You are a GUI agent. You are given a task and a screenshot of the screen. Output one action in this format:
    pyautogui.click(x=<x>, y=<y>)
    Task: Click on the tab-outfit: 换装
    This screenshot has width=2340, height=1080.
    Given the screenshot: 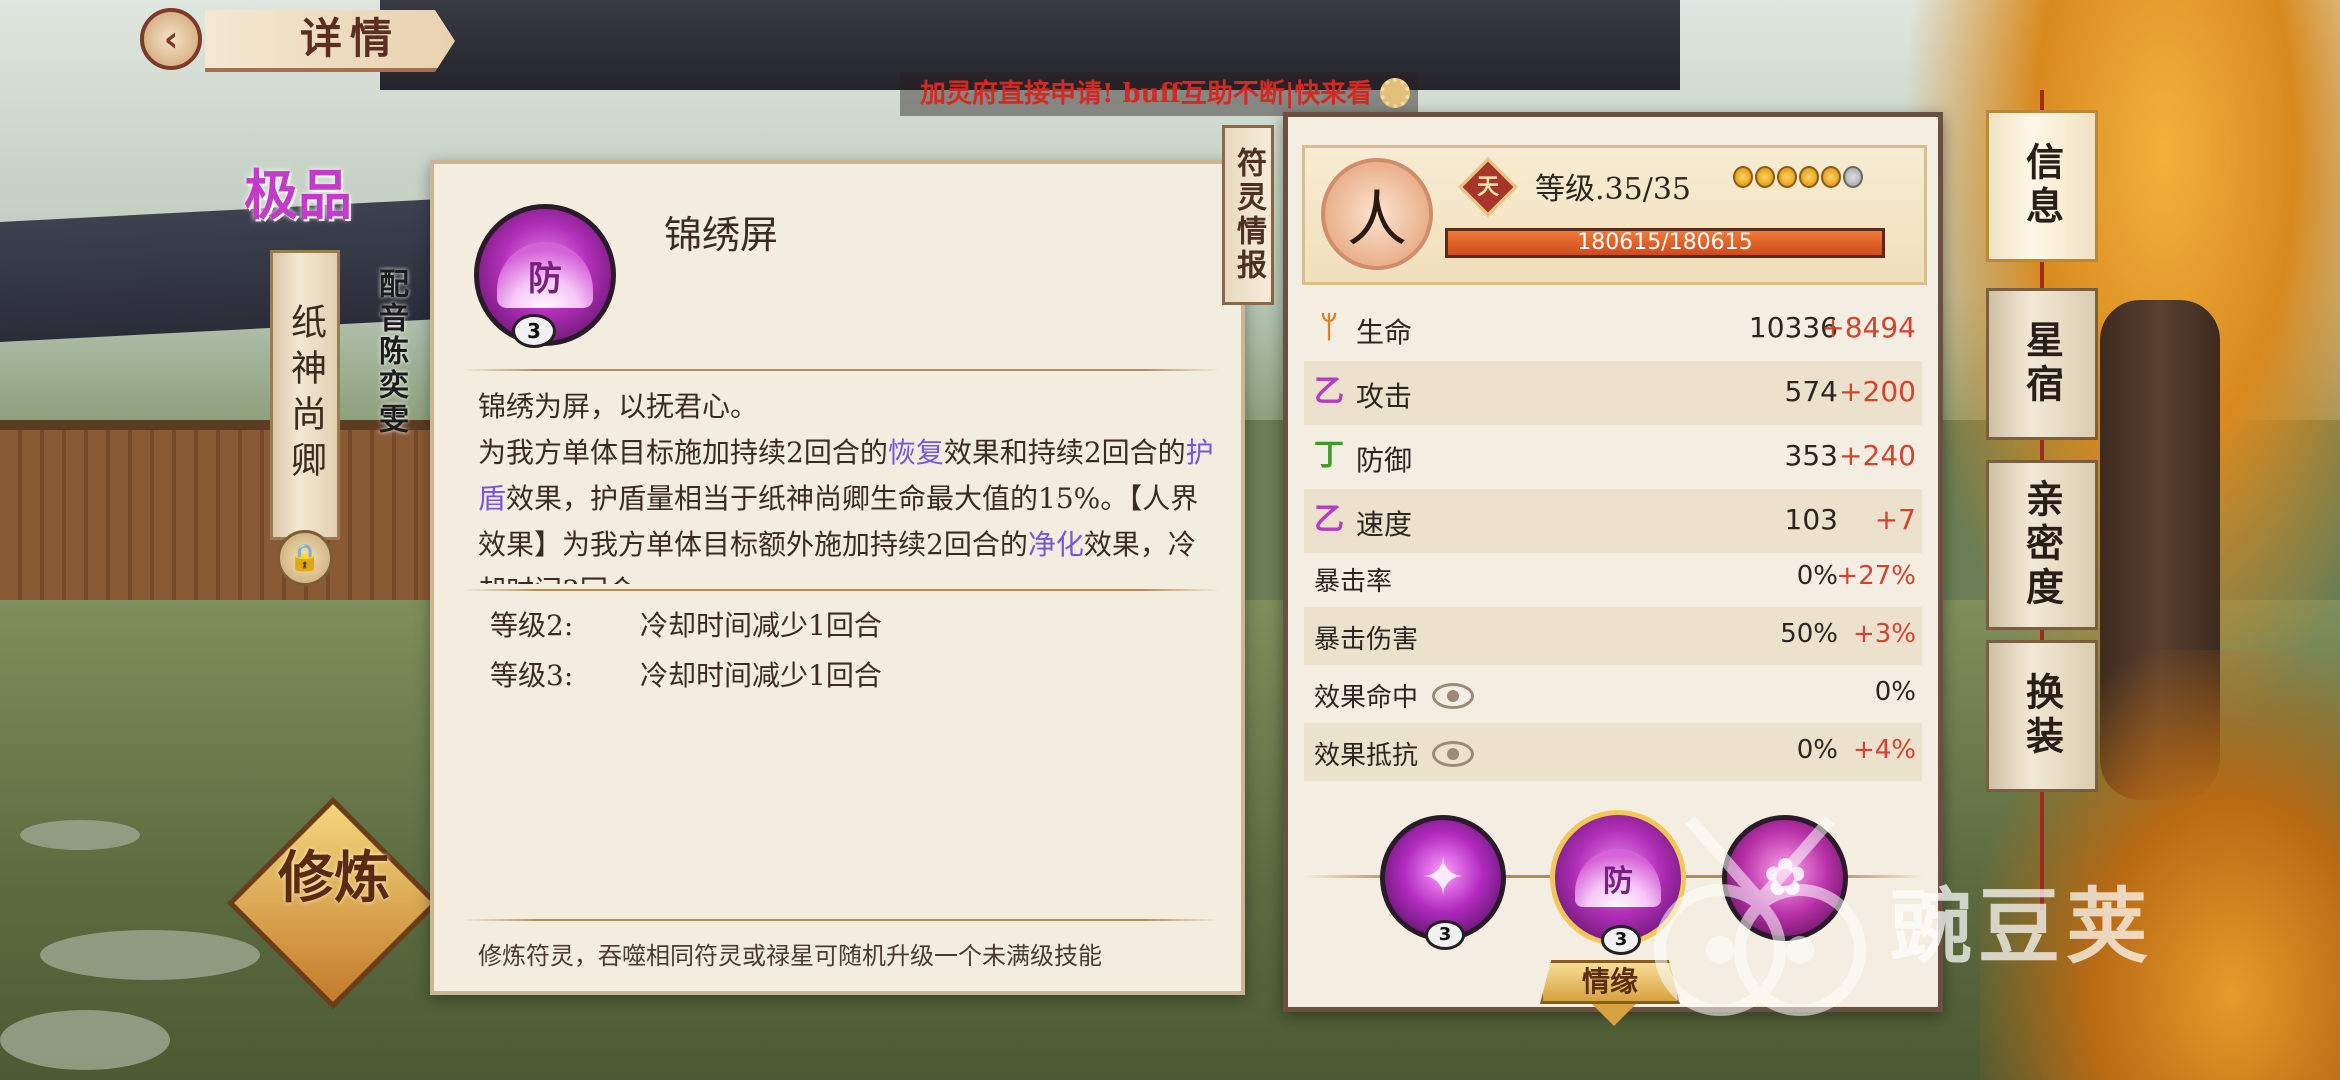 What is the action you would take?
    pyautogui.click(x=2042, y=716)
    